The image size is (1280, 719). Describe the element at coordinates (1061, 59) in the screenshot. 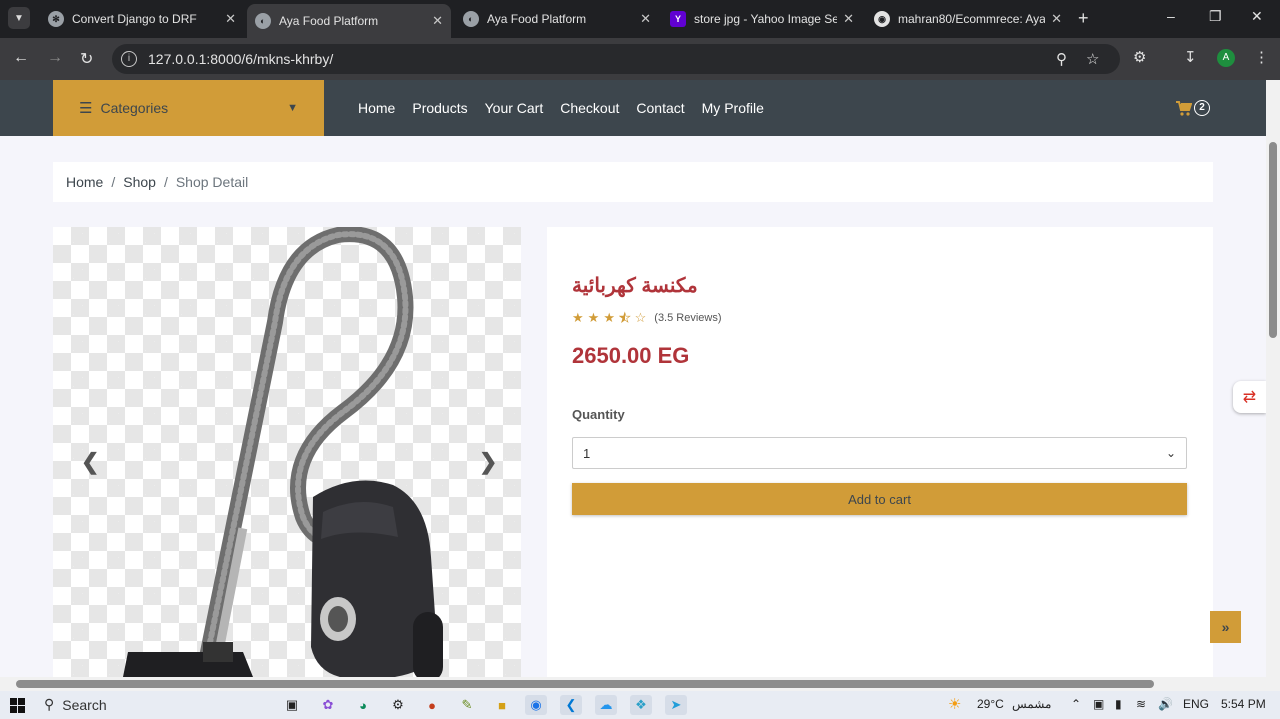

I see `zoom-icon: ⚲` at that location.